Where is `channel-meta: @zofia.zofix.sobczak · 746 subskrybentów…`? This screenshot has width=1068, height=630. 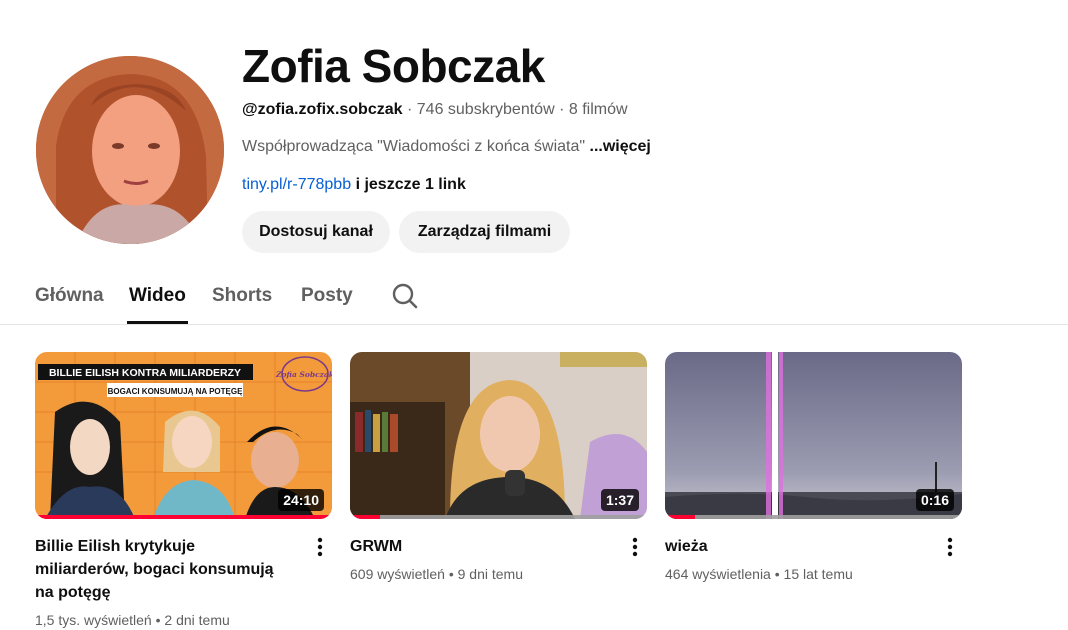
channel-meta: @zofia.zofix.sobczak · 746 subskrybentów… is located at coordinates (435, 110).